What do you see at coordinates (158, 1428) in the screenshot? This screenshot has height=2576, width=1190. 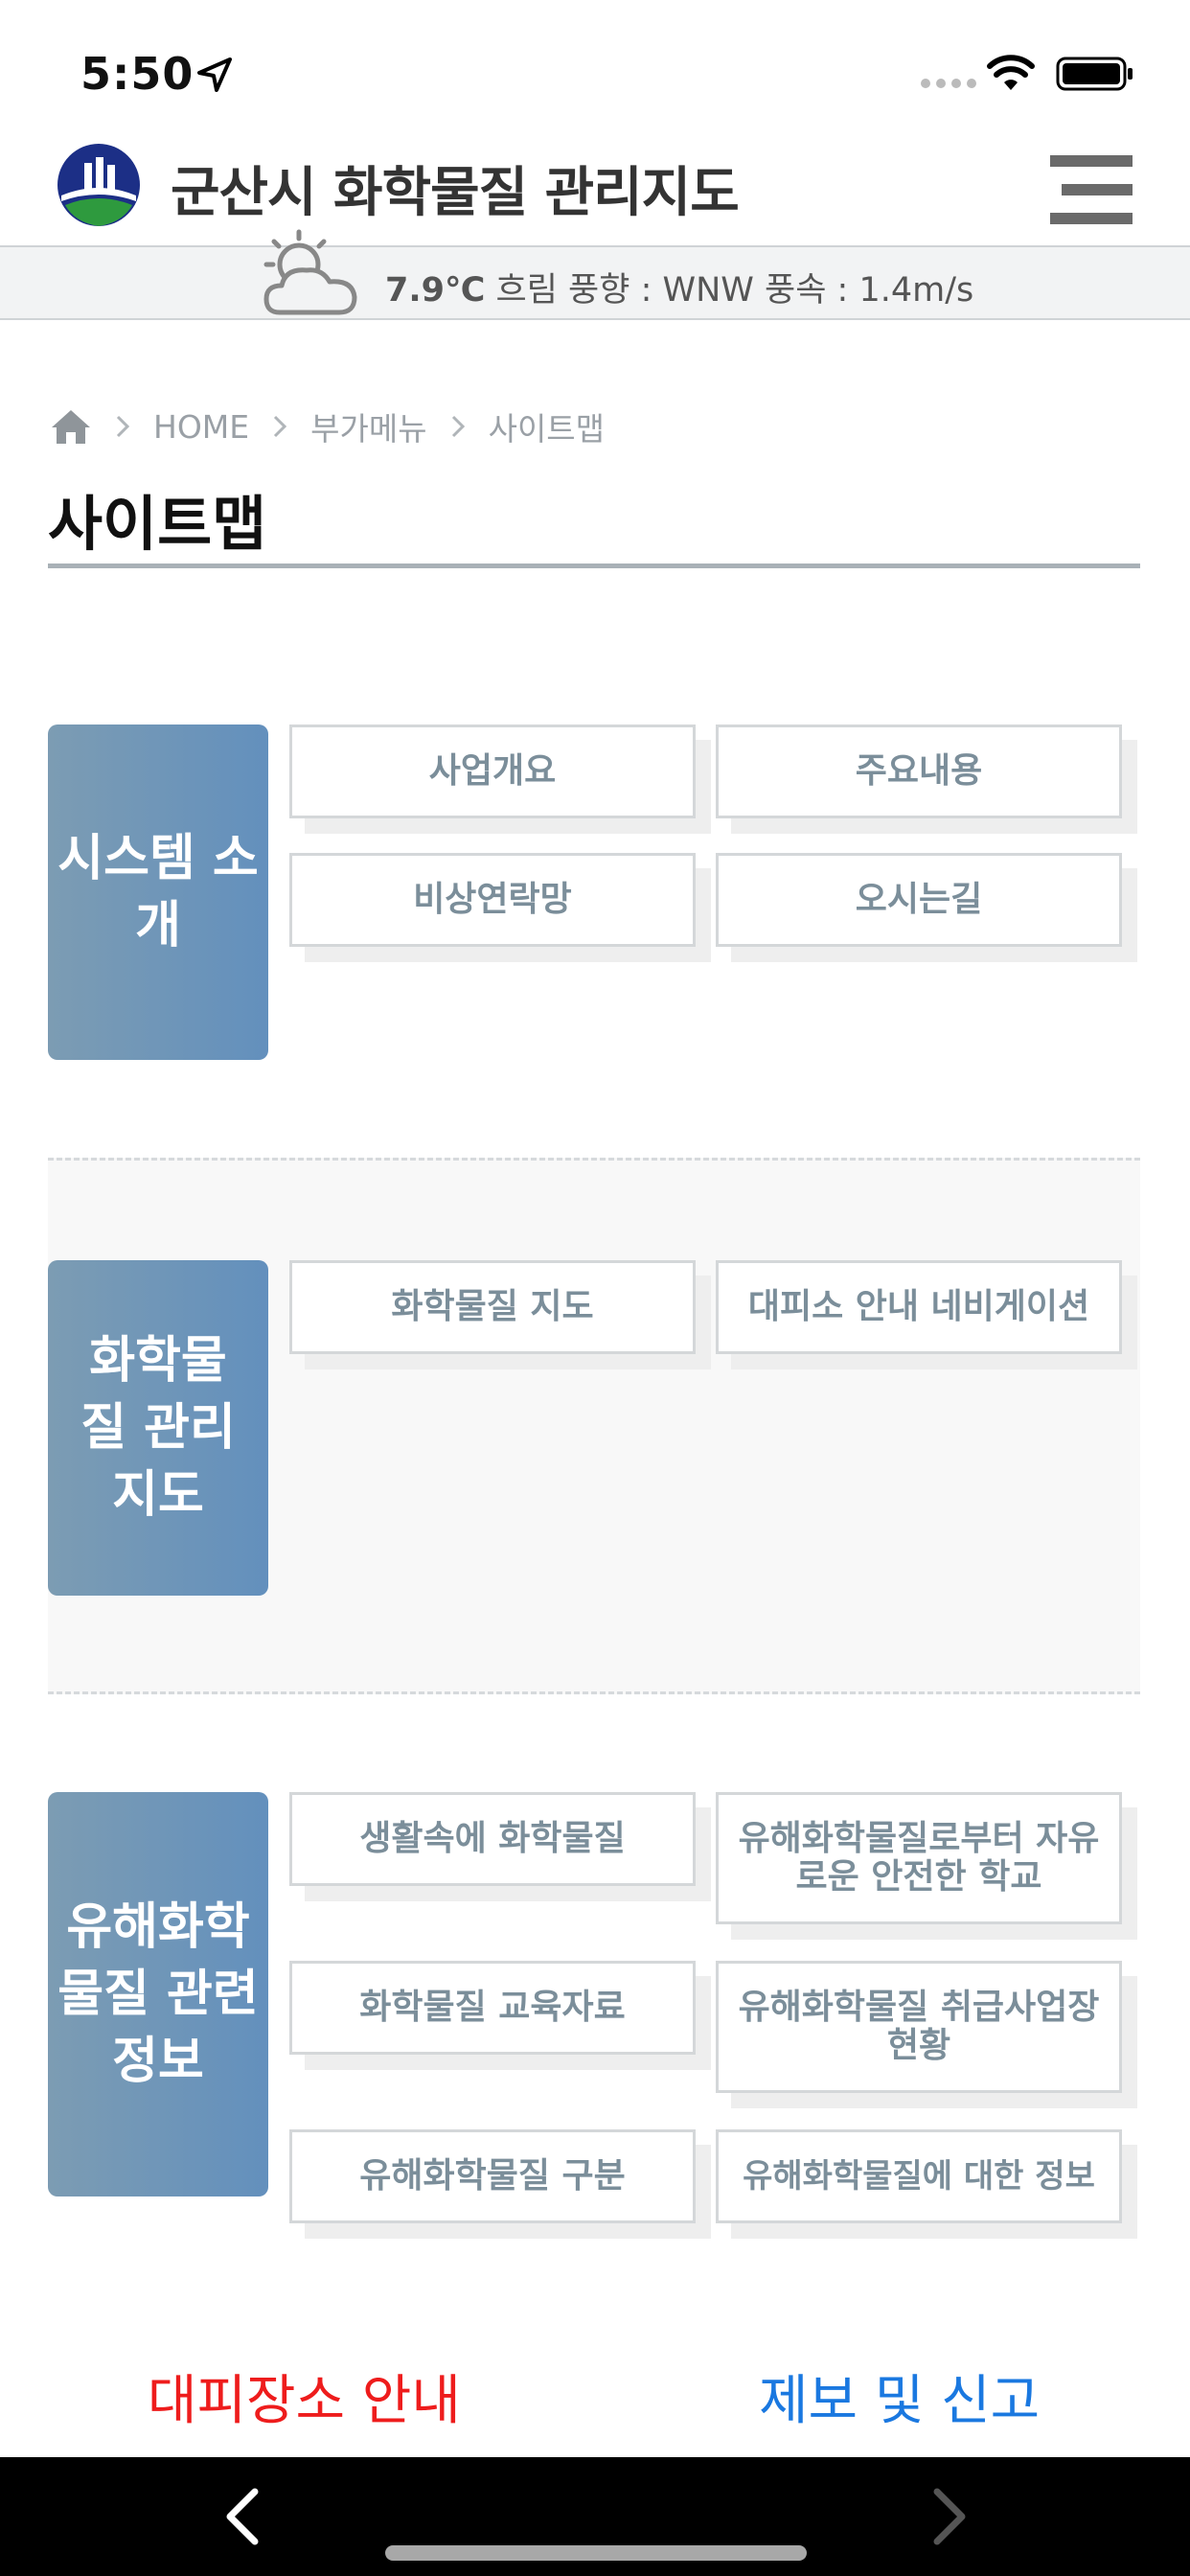 I see `category-chemical-map: 화학물질 관리지도` at bounding box center [158, 1428].